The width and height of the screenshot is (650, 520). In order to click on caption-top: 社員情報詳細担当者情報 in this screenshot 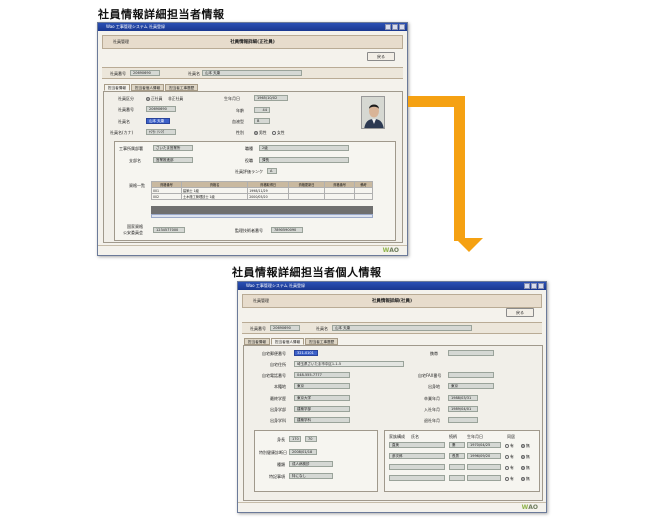, I will do `click(161, 14)`.